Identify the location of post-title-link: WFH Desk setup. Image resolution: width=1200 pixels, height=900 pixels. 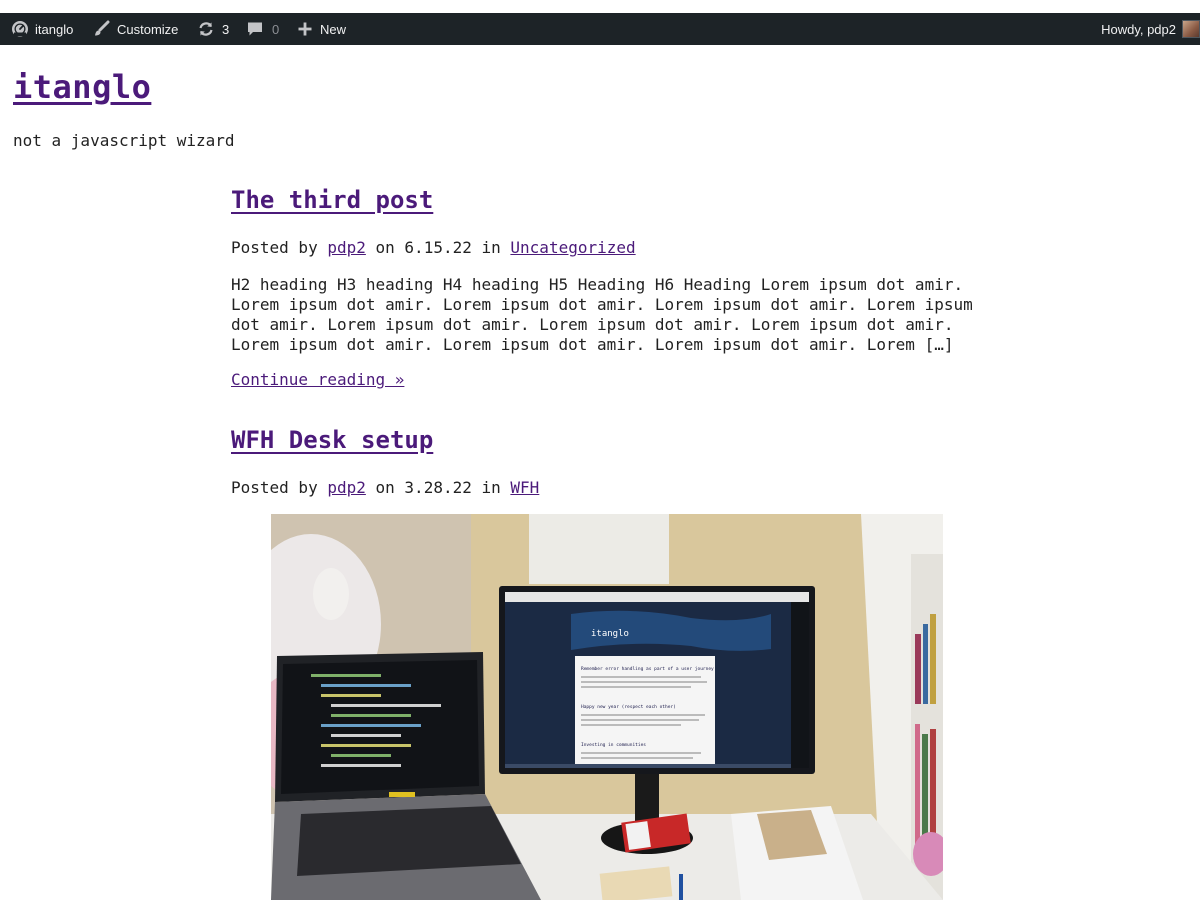
(332, 440).